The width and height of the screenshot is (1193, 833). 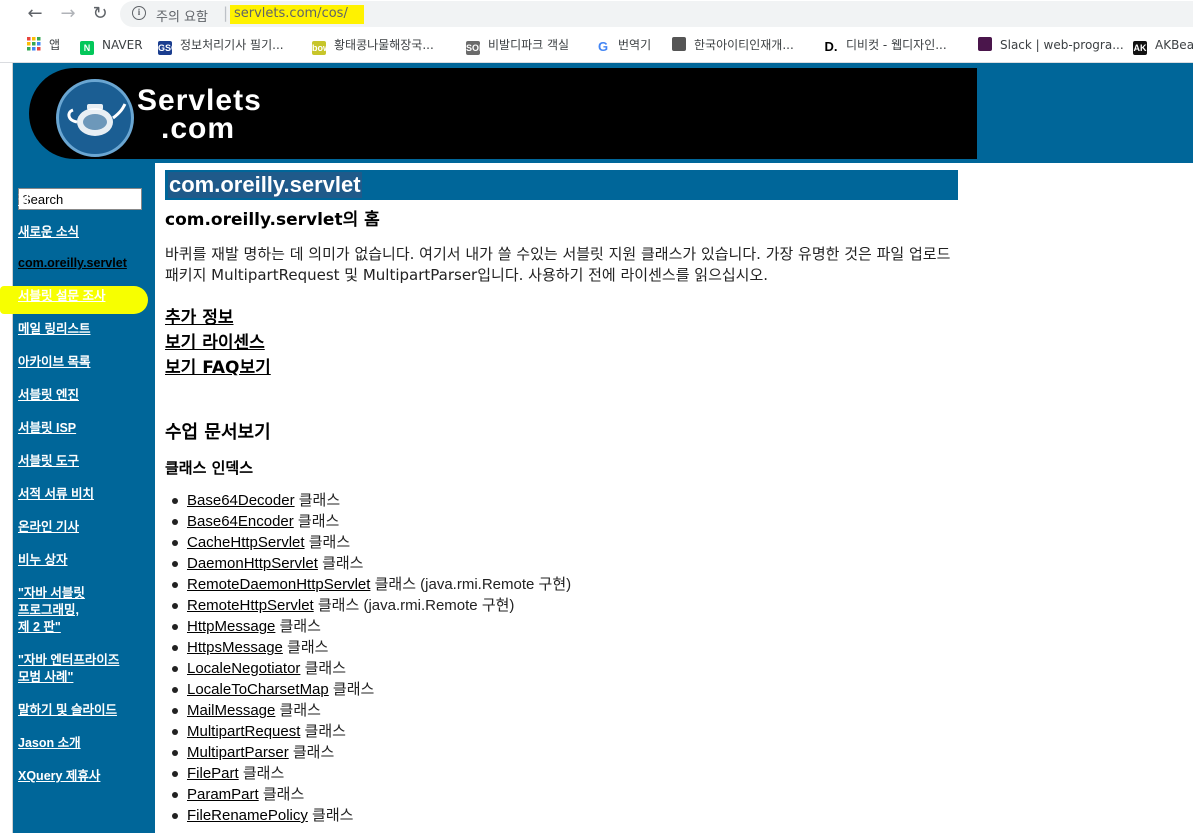 What do you see at coordinates (559, 626) in the screenshot?
I see `list-item: HttpMessage 클래스` at bounding box center [559, 626].